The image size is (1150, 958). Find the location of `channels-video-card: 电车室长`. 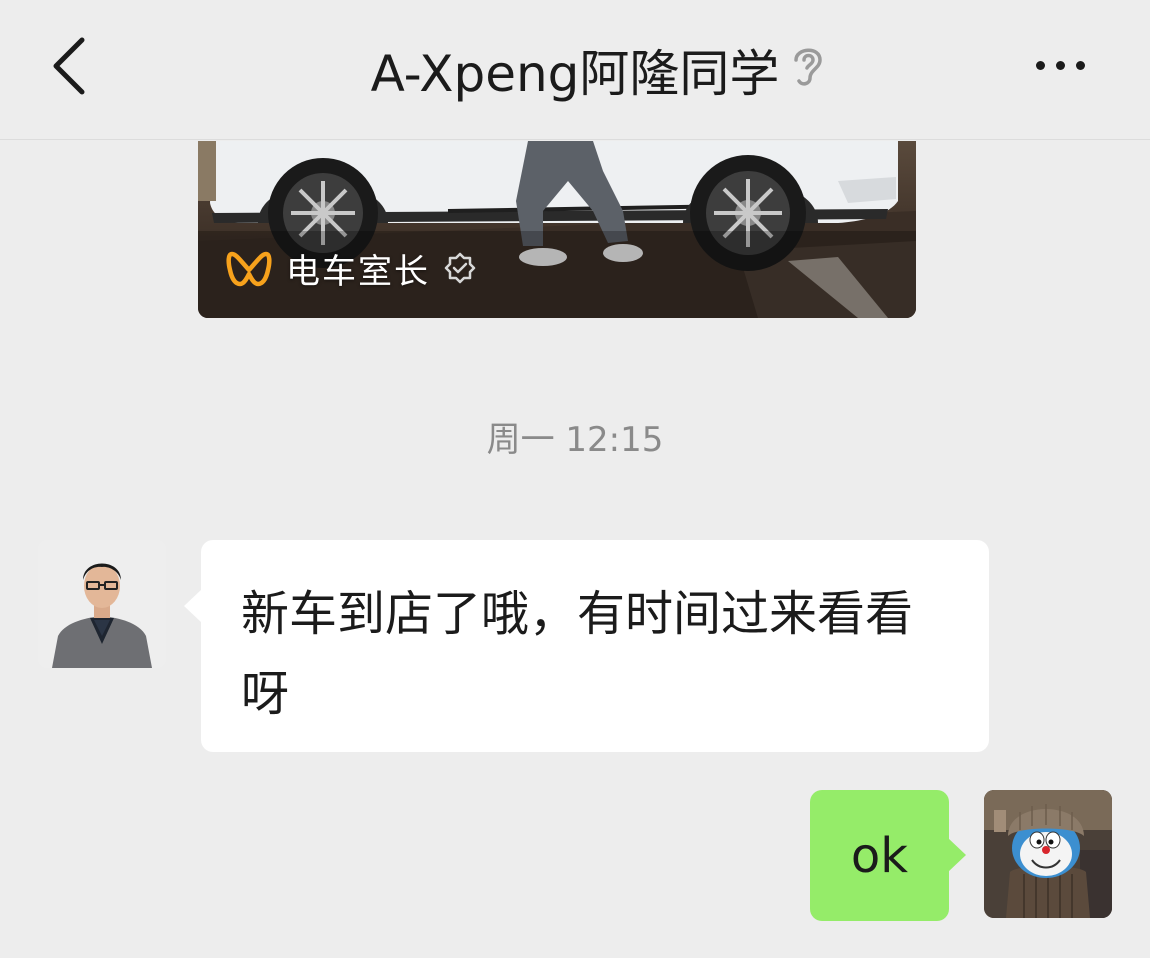

channels-video-card: 电车室长 is located at coordinates (557, 229).